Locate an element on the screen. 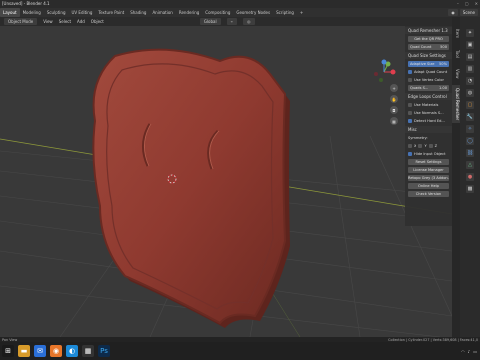  reset-settings-button: Reset Settings is located at coordinates (428, 162).